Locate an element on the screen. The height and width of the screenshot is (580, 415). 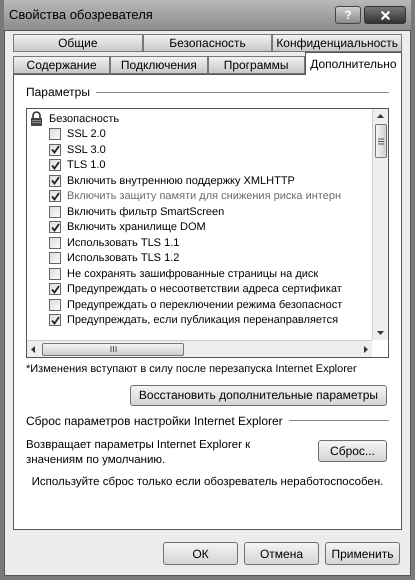
setting-item: SSL 2.0 is located at coordinates (201, 134).